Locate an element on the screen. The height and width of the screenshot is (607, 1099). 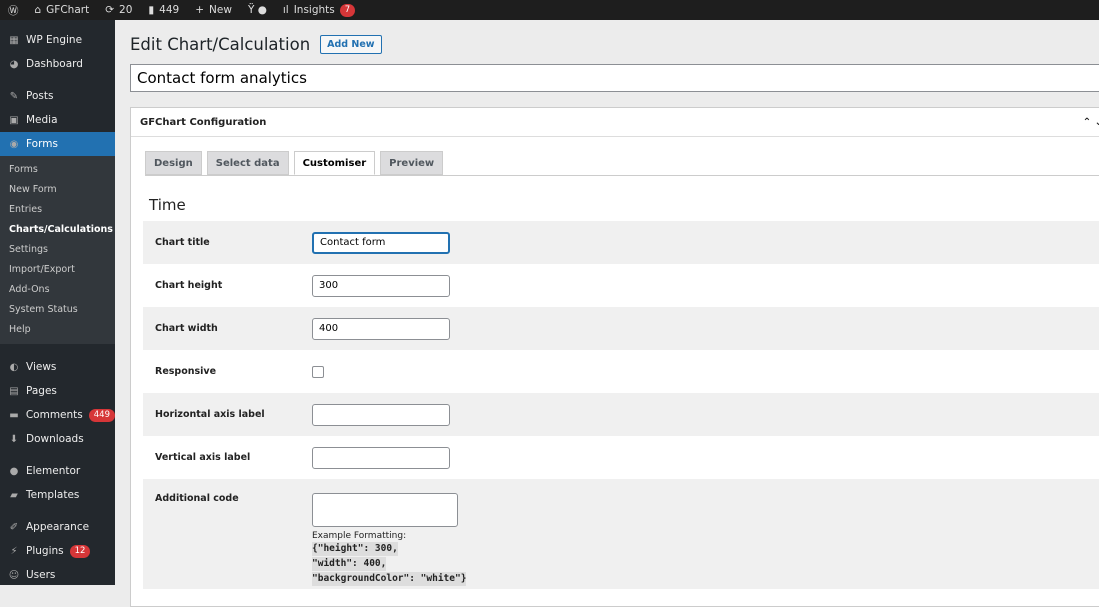
elementor-icon: ● is located at coordinates (14, 471).